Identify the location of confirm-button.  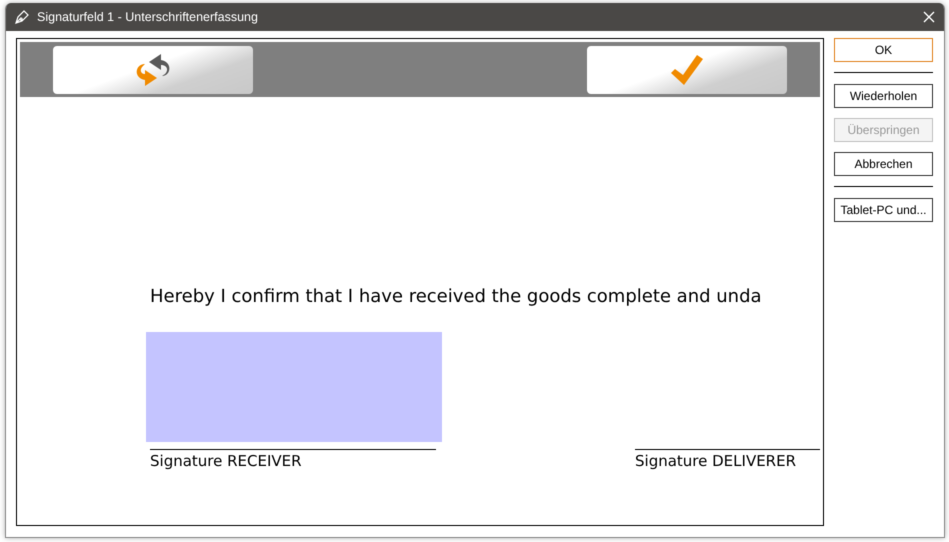
(687, 70).